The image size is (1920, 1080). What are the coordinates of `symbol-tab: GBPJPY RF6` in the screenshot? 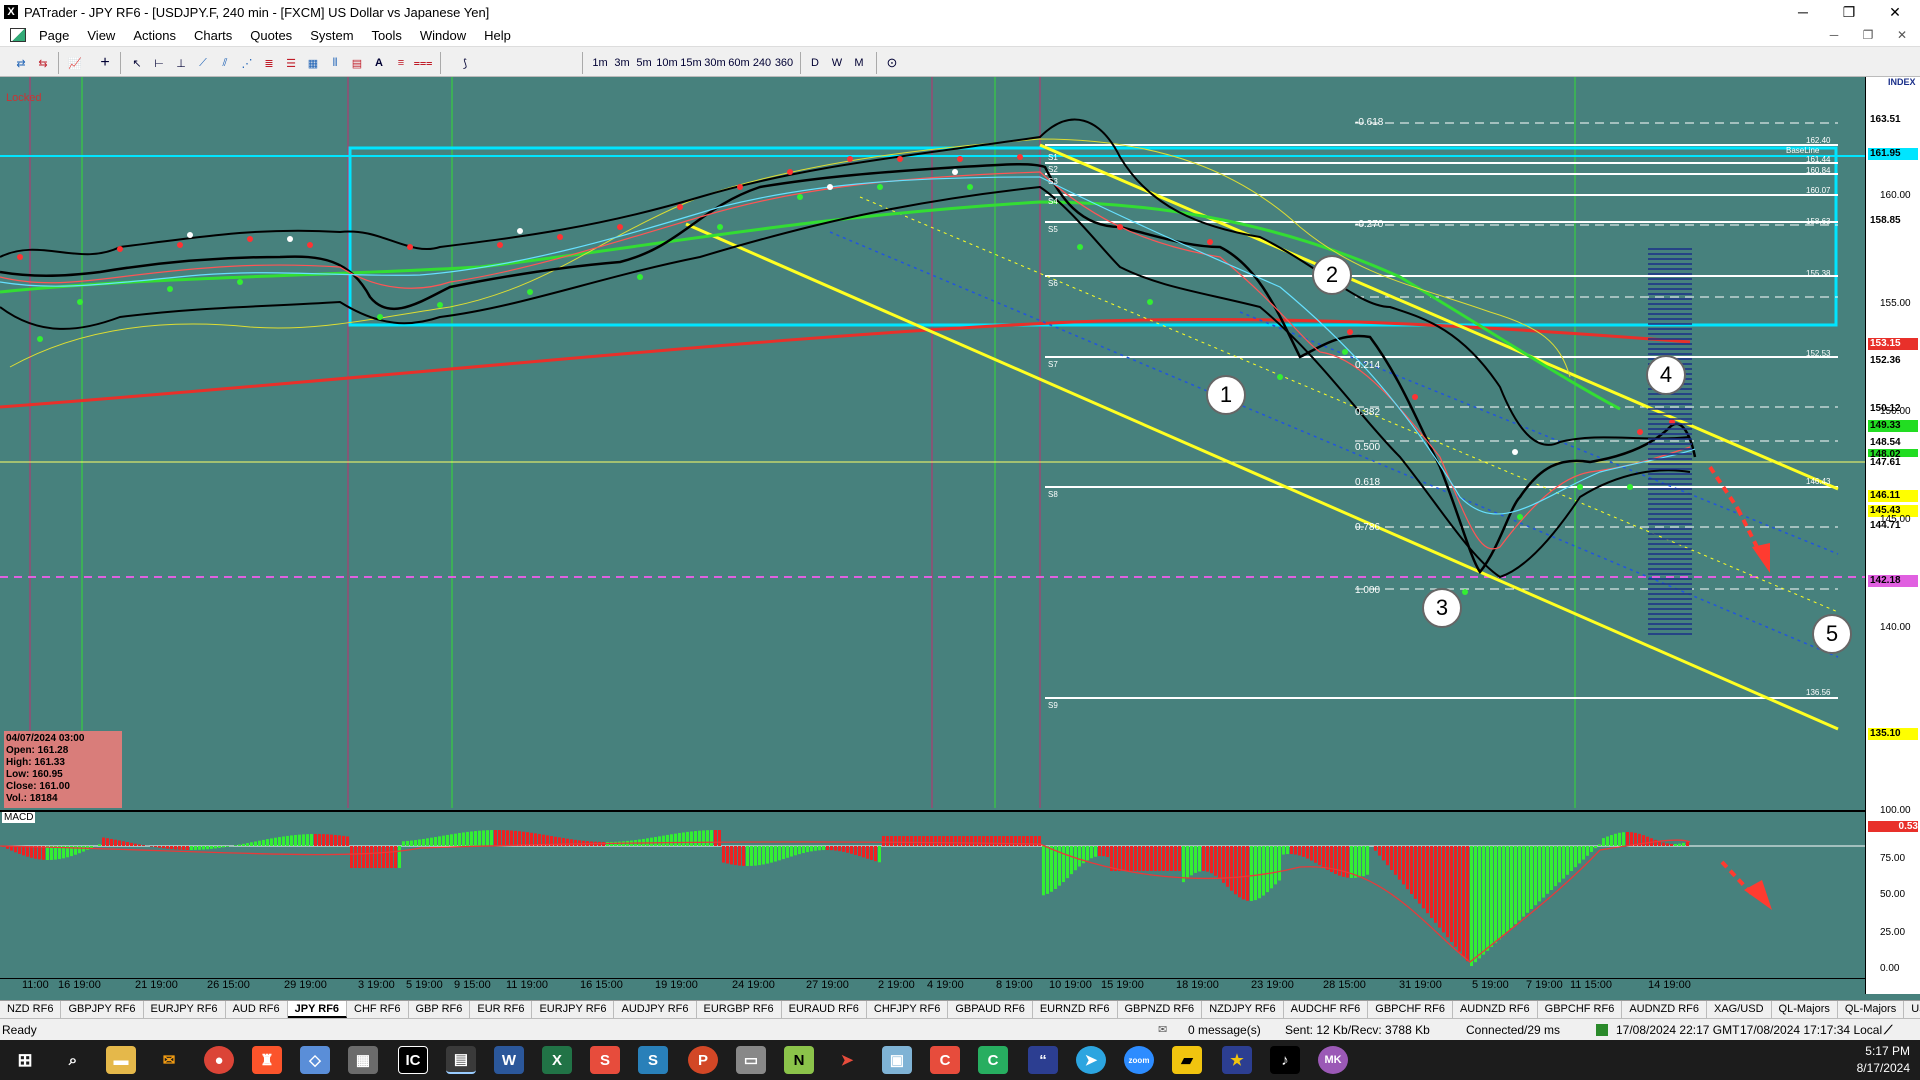 It's located at (102, 1009).